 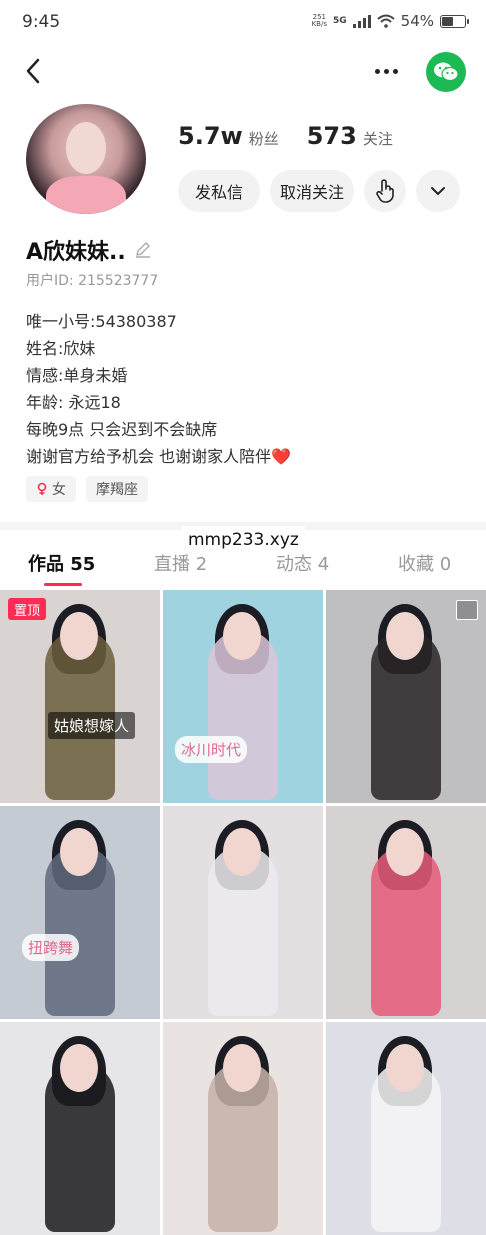 I want to click on edit-pencil-icon, so click(x=143, y=250).